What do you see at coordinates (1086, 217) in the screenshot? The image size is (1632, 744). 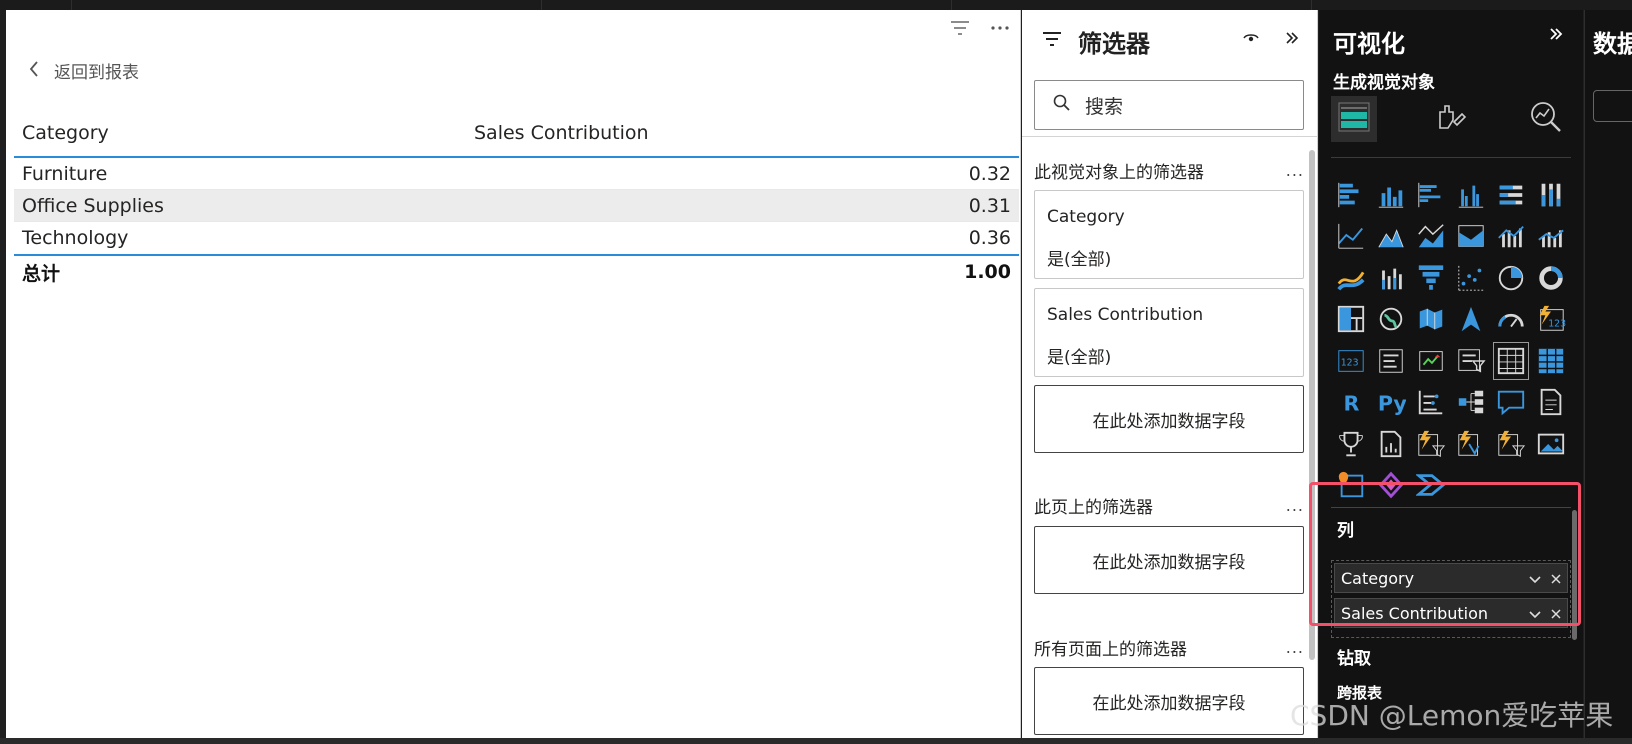 I see `filter-field-name: Category` at bounding box center [1086, 217].